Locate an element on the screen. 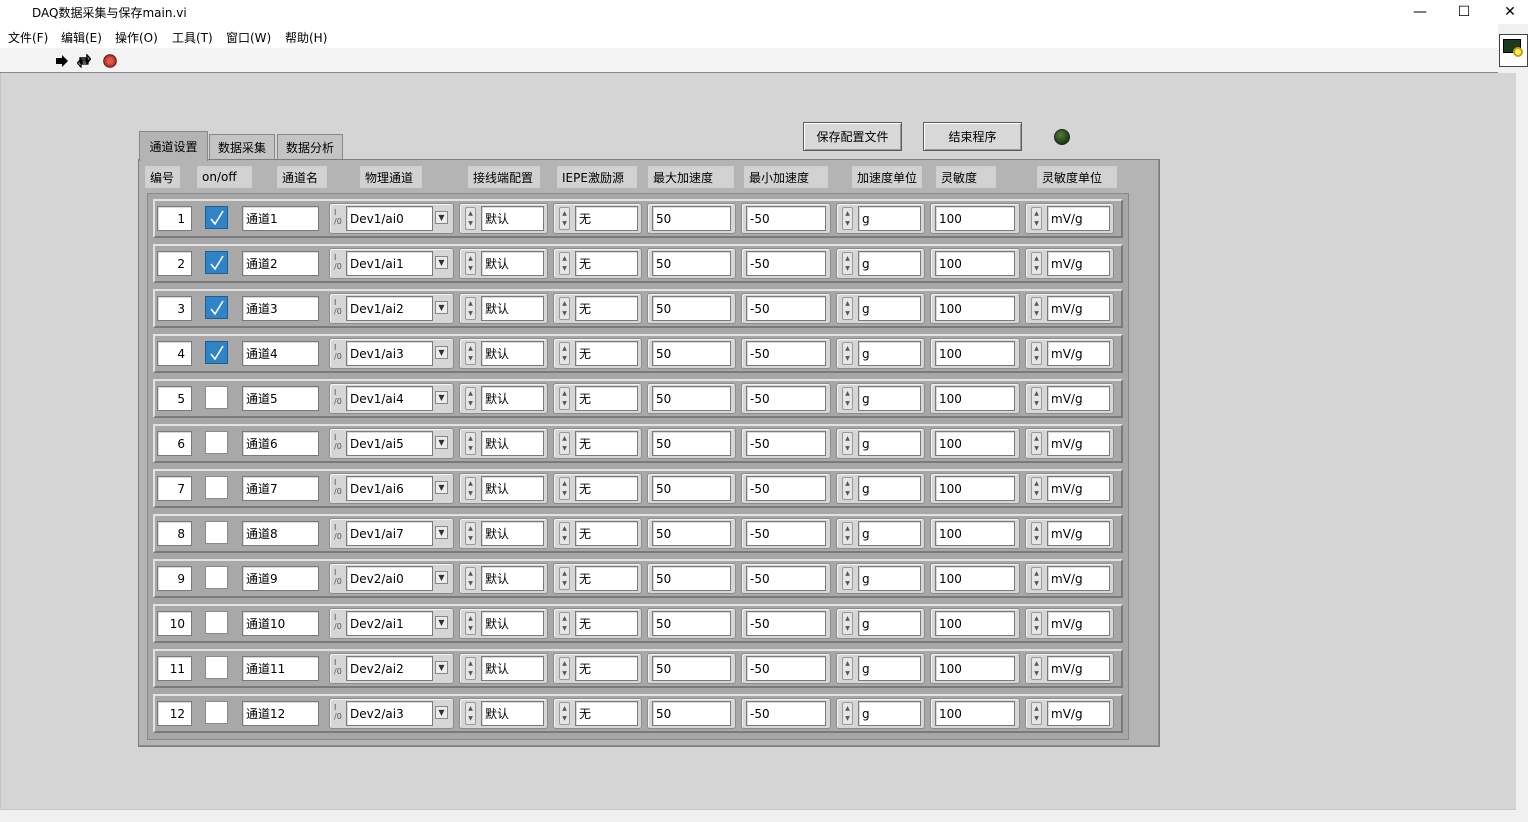 This screenshot has height=822, width=1528. physical-channel-control: I/0 Dev1/ai5 ▼ is located at coordinates (391, 443).